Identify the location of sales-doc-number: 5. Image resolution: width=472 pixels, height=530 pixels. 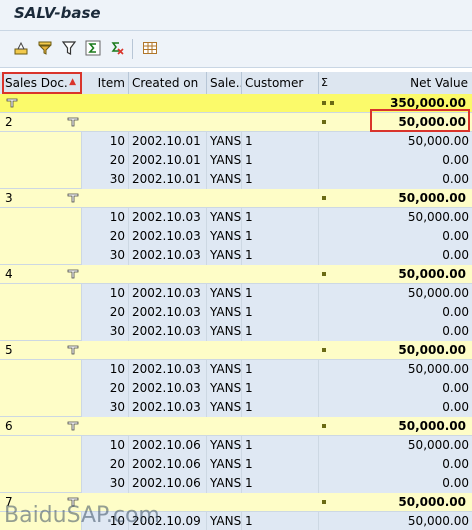
(9, 350).